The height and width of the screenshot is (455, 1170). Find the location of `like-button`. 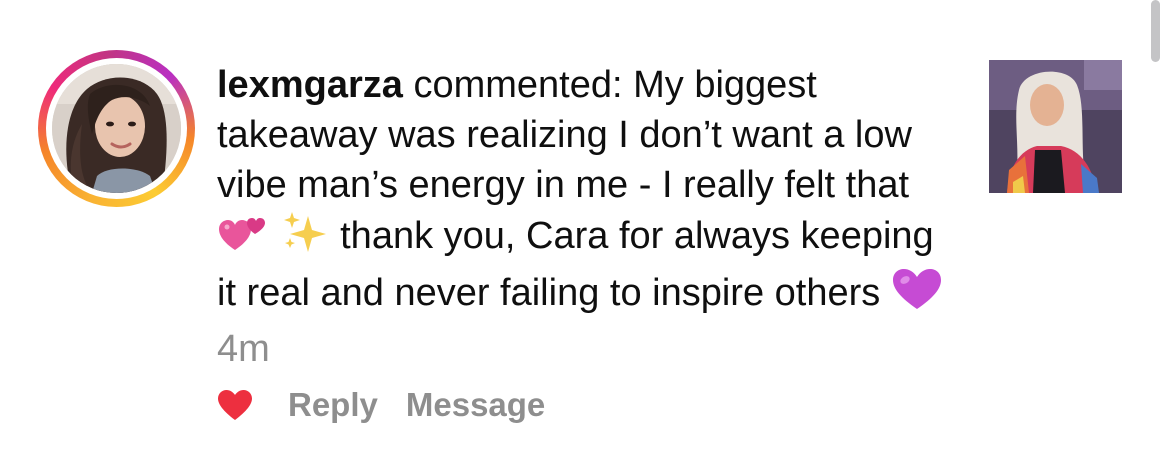

like-button is located at coordinates (235, 405).